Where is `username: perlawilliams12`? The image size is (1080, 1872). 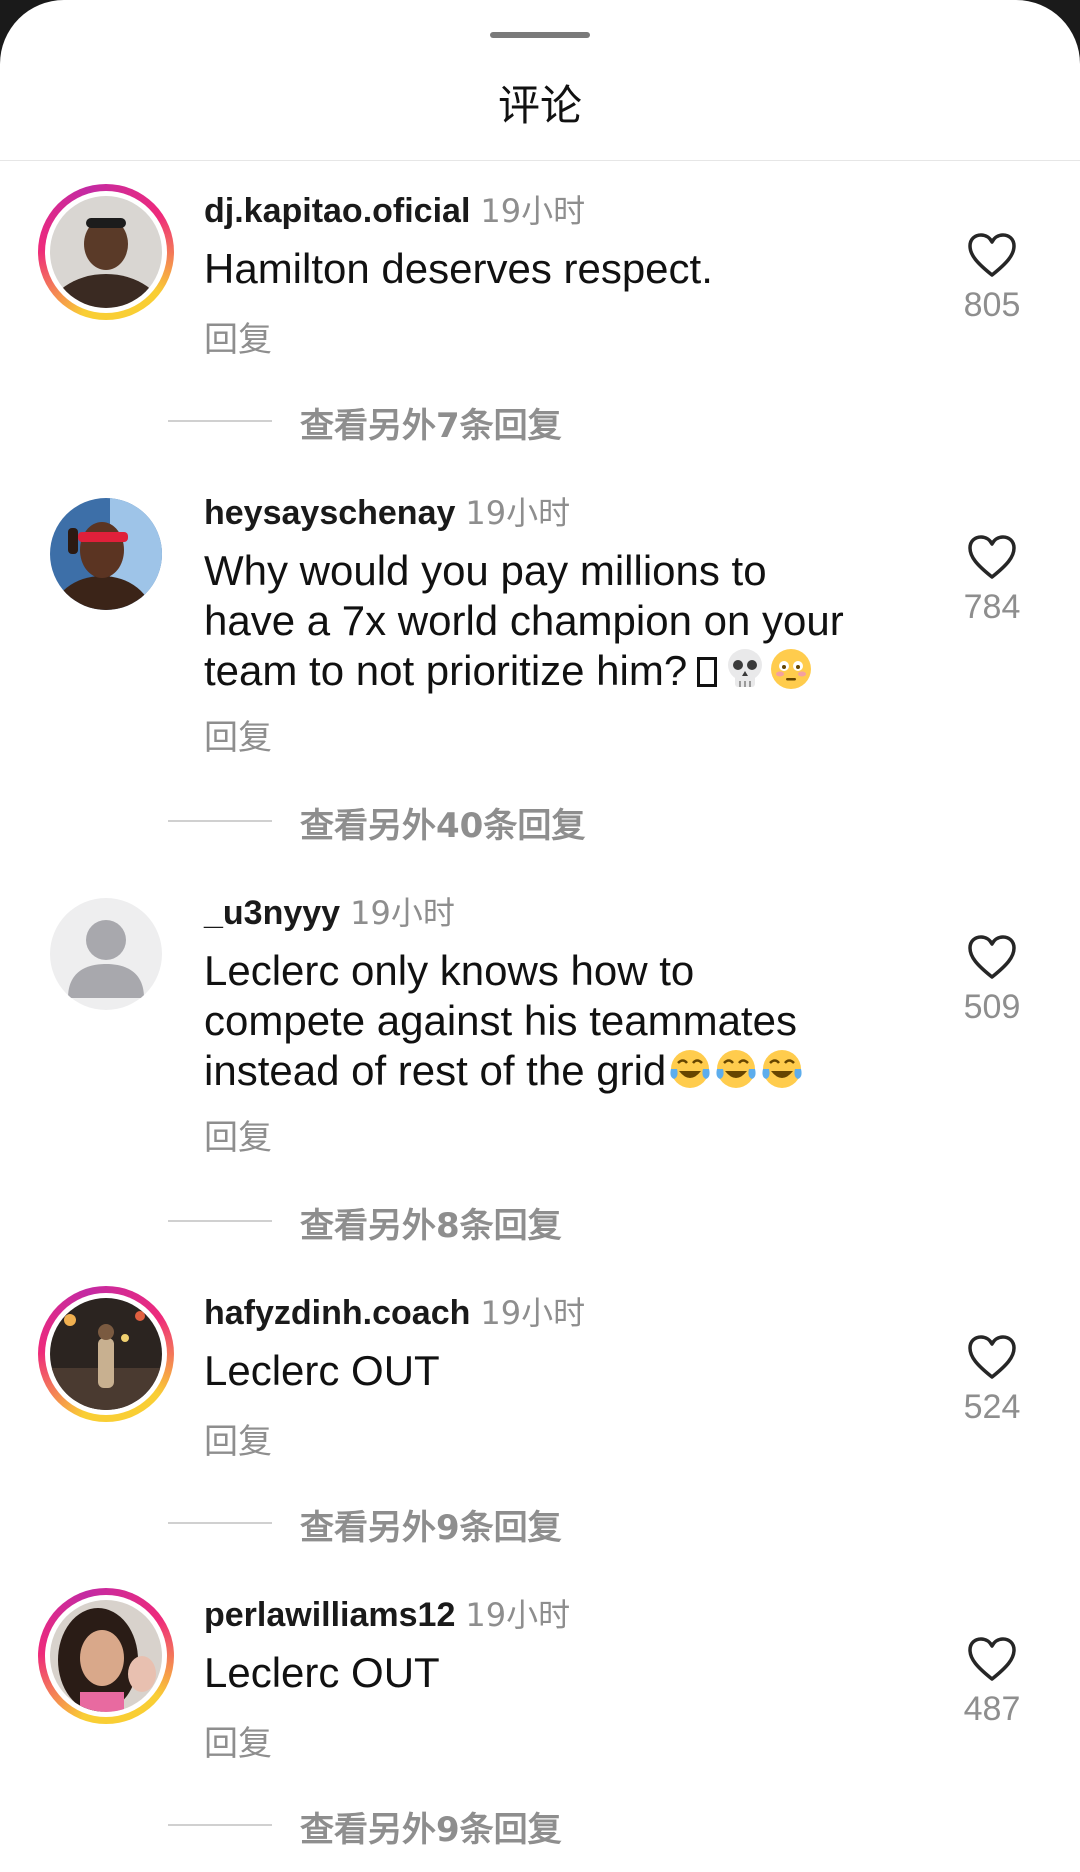 username: perlawilliams12 is located at coordinates (329, 1615).